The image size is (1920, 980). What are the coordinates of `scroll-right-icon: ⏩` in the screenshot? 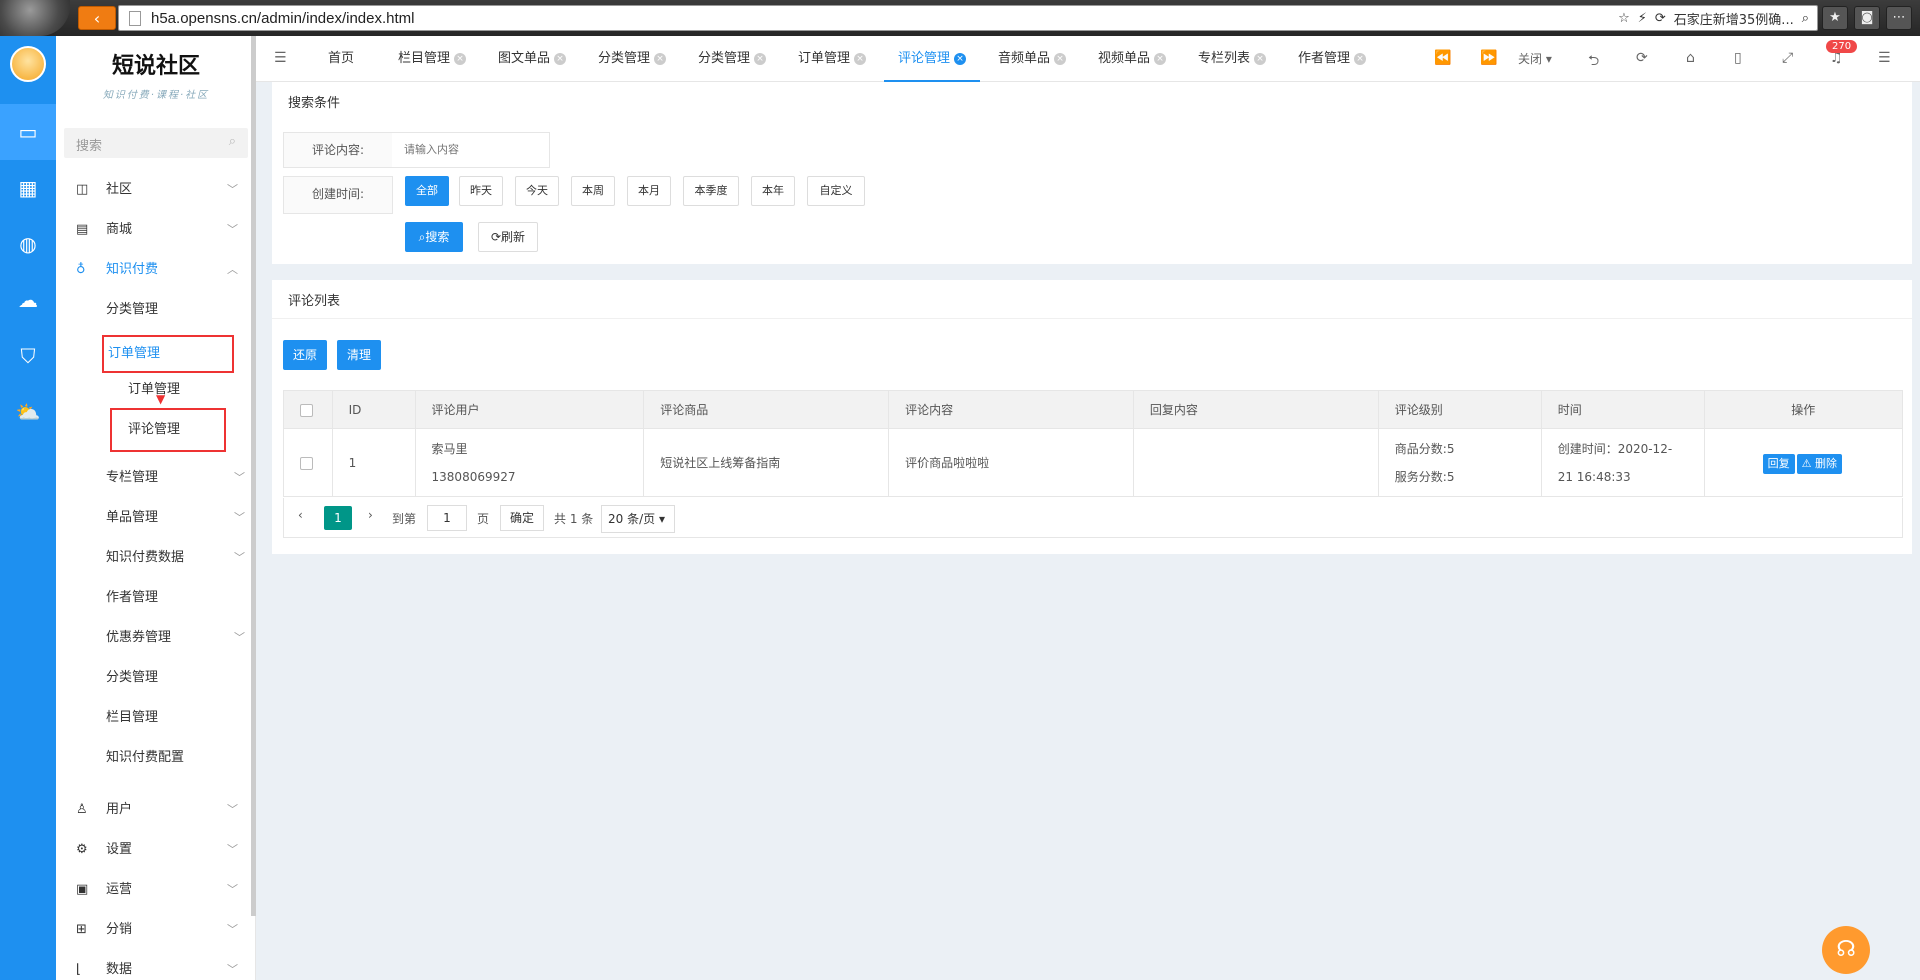 It's located at (1488, 58).